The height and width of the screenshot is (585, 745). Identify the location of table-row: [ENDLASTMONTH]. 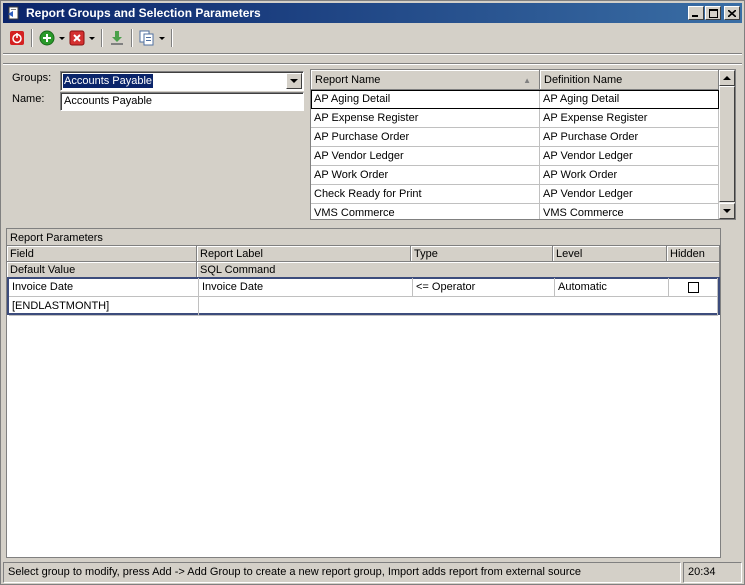
(363, 306).